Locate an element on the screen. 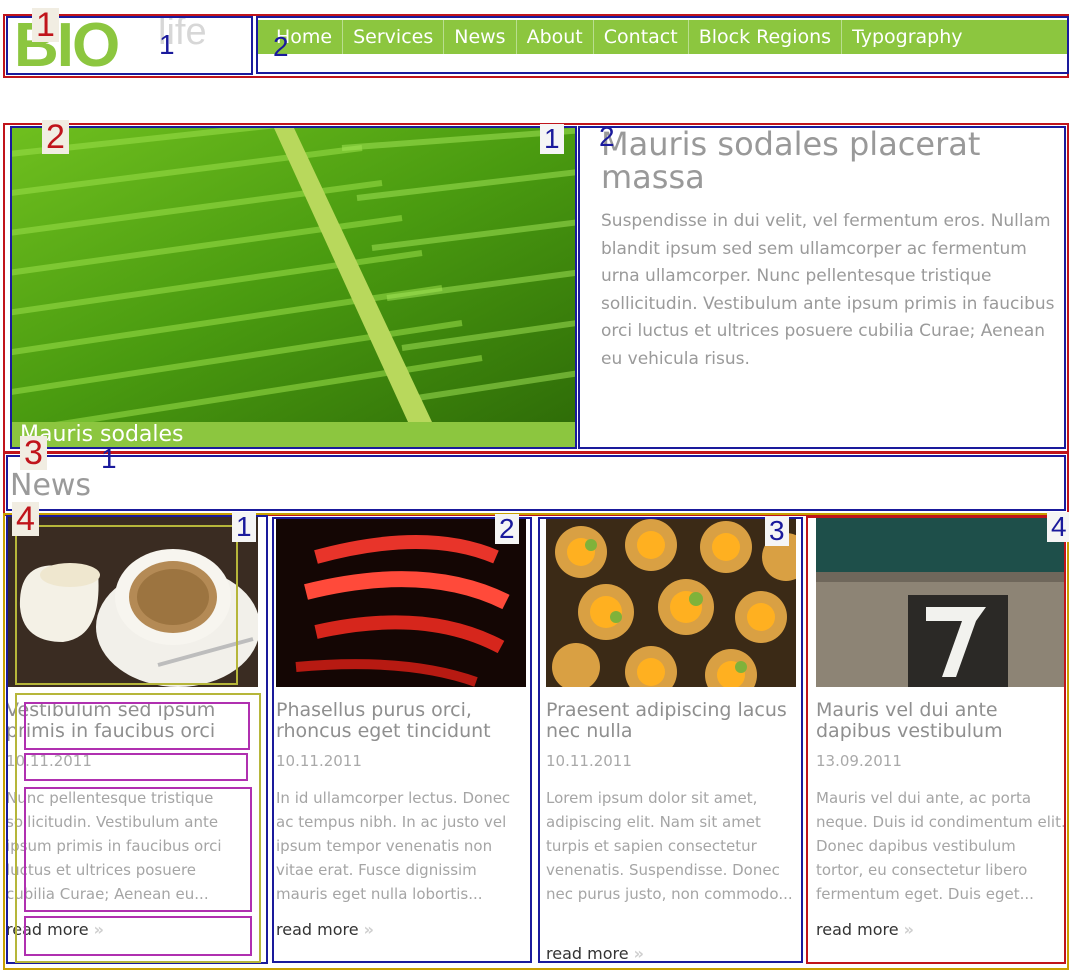  annotation-tag-red-4: 4 is located at coordinates (25, 519).